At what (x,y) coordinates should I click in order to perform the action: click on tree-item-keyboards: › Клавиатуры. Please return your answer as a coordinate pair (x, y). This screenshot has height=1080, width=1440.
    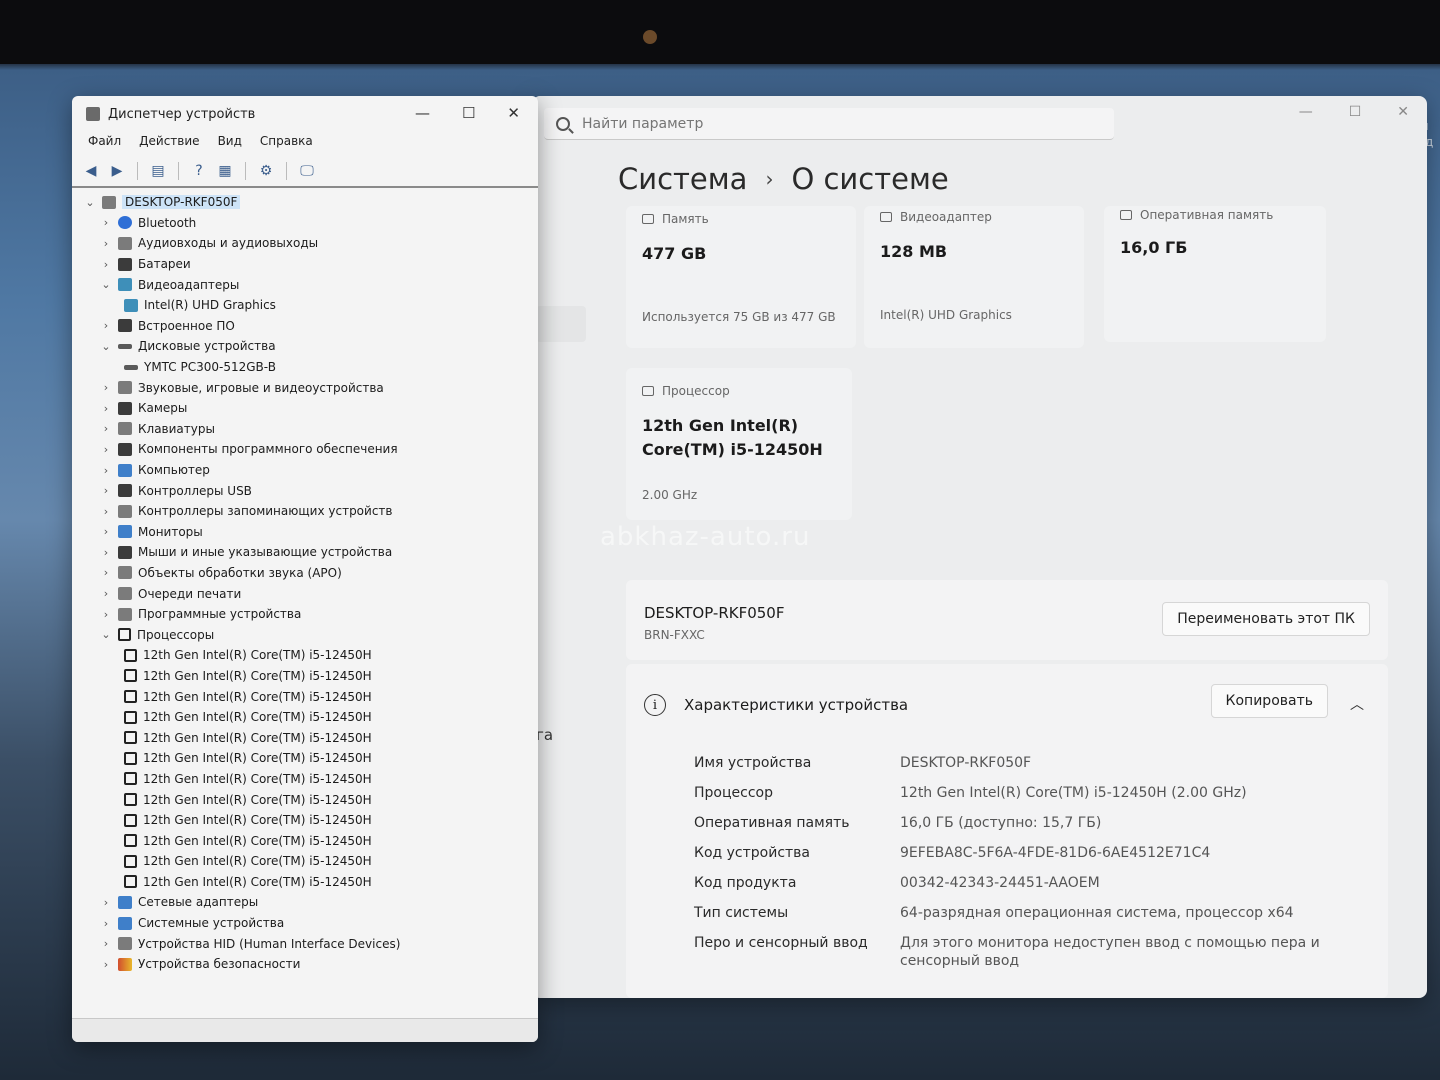
    Looking at the image, I should click on (307, 429).